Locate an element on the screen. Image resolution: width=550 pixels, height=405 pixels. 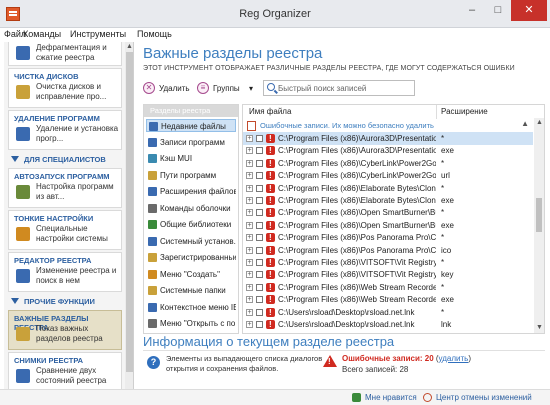
category-label: Кэш MUI is located at coordinates (176, 158).